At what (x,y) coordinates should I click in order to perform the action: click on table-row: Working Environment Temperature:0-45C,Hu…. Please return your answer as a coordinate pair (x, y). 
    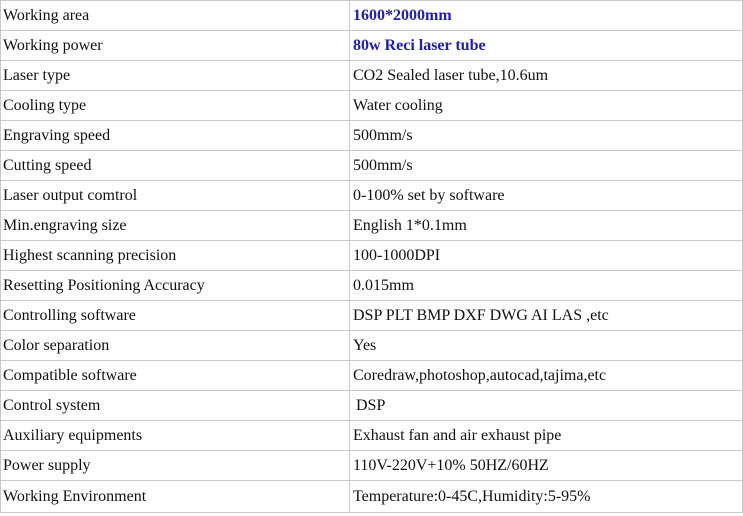
    Looking at the image, I should click on (371, 496).